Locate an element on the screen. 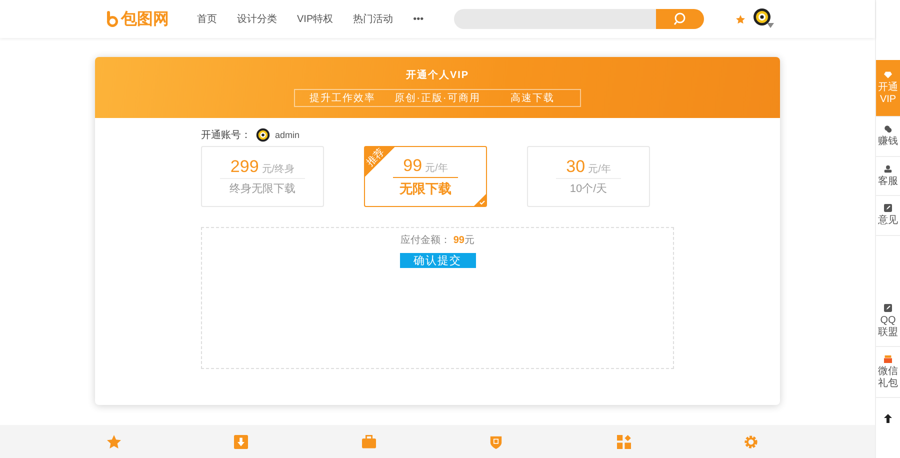  gift-icon is located at coordinates (888, 359).